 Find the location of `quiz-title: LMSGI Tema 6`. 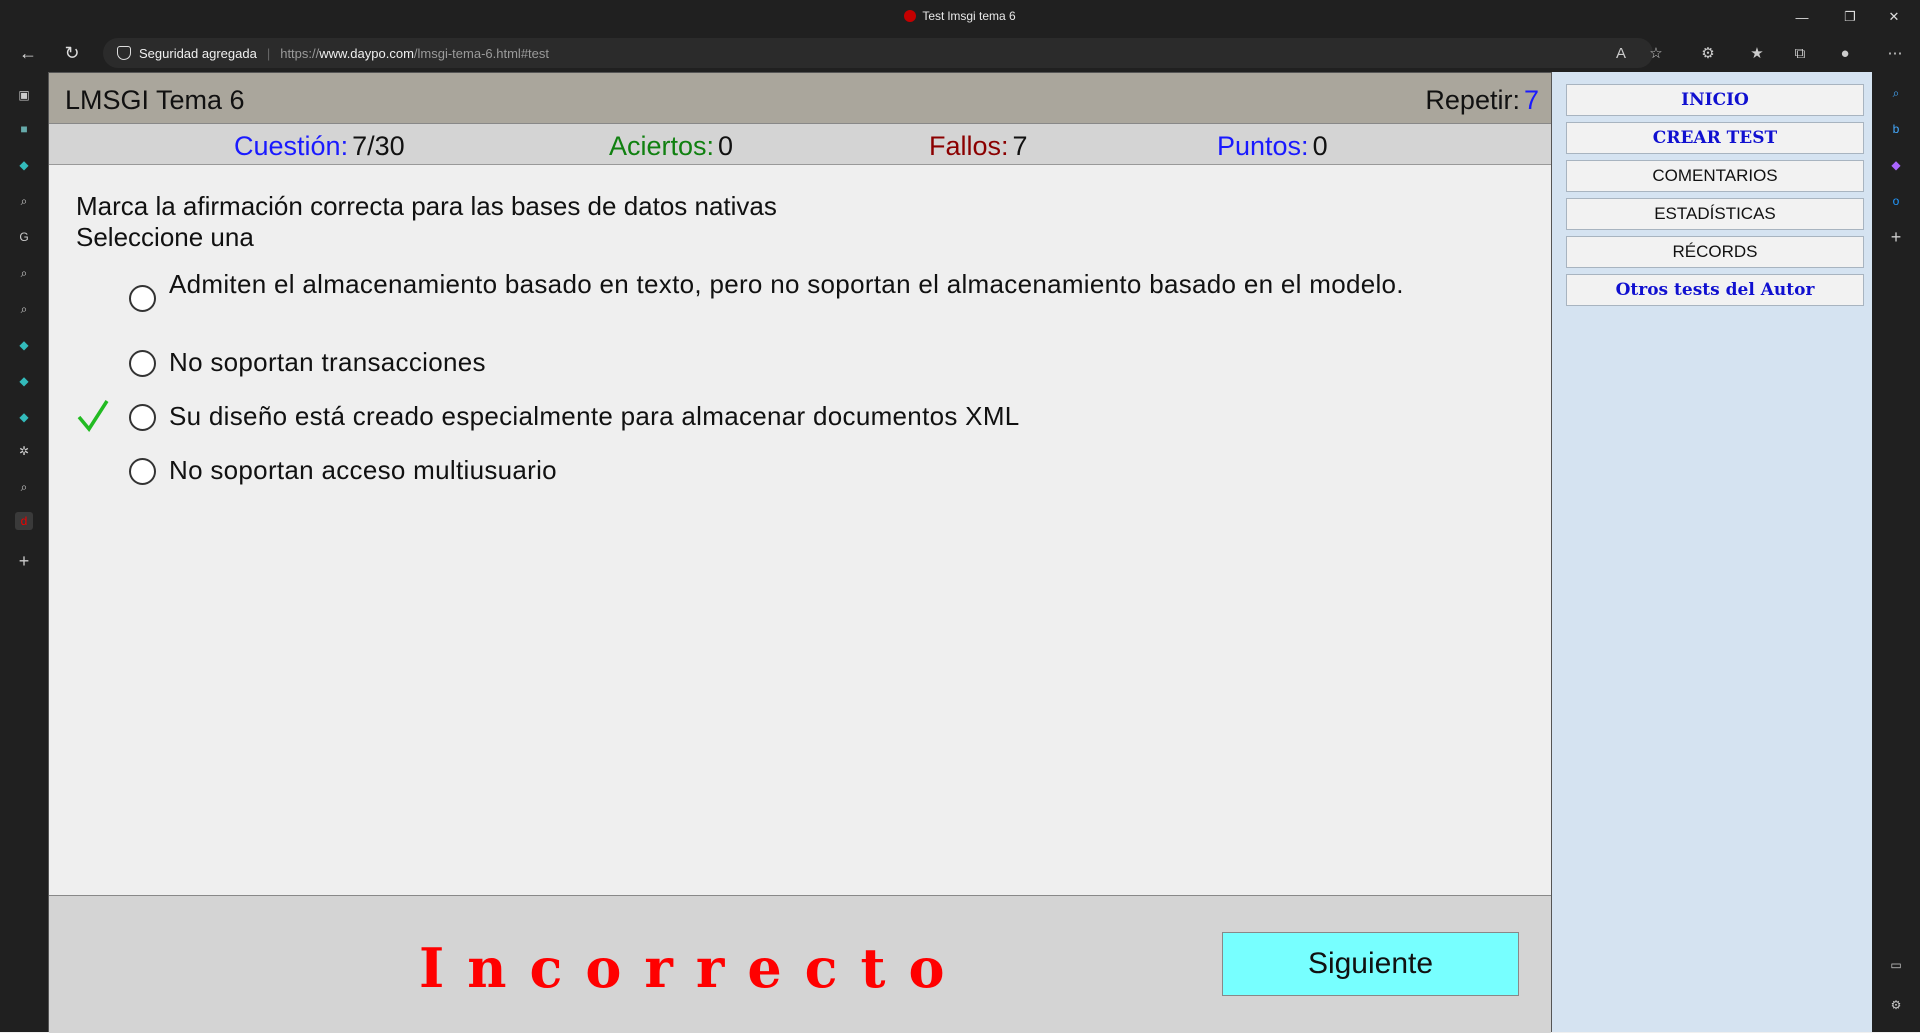

quiz-title: LMSGI Tema 6 is located at coordinates (155, 100).